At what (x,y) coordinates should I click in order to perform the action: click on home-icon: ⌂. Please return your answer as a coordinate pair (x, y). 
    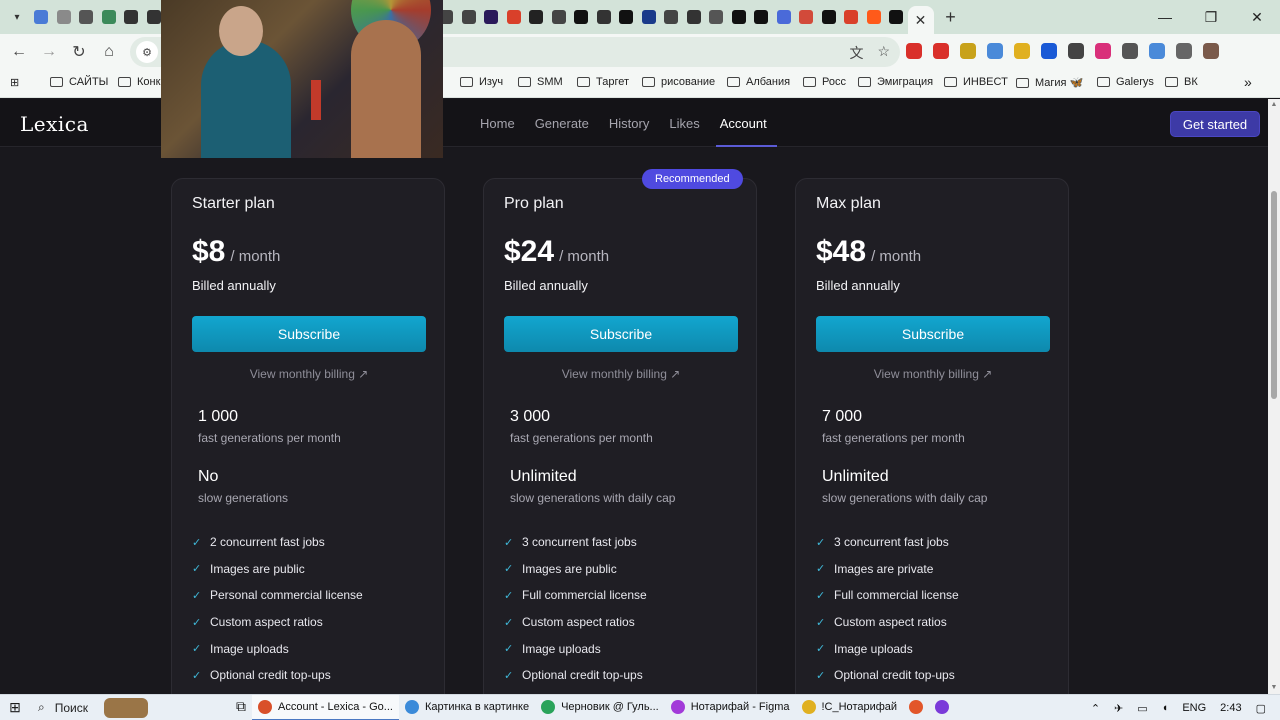
    Looking at the image, I should click on (109, 52).